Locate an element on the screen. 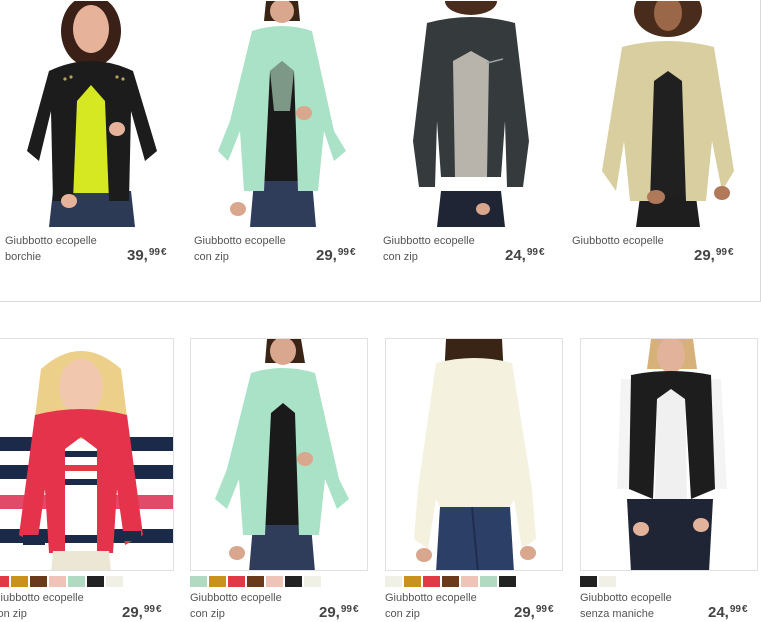  product-name: Giubbotto ecopelle borchie is located at coordinates (65, 249).